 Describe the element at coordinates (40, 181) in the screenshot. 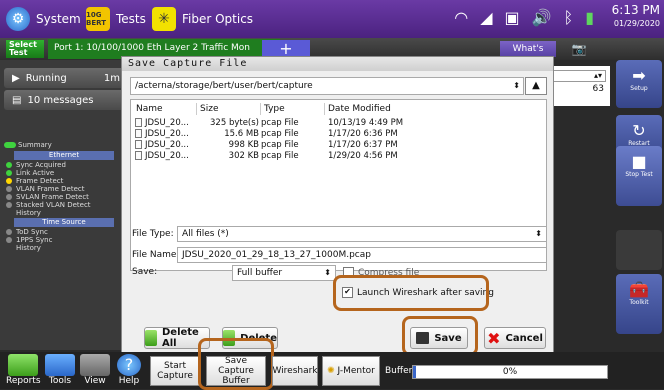

I see `list-item-label: Frame Detect` at that location.